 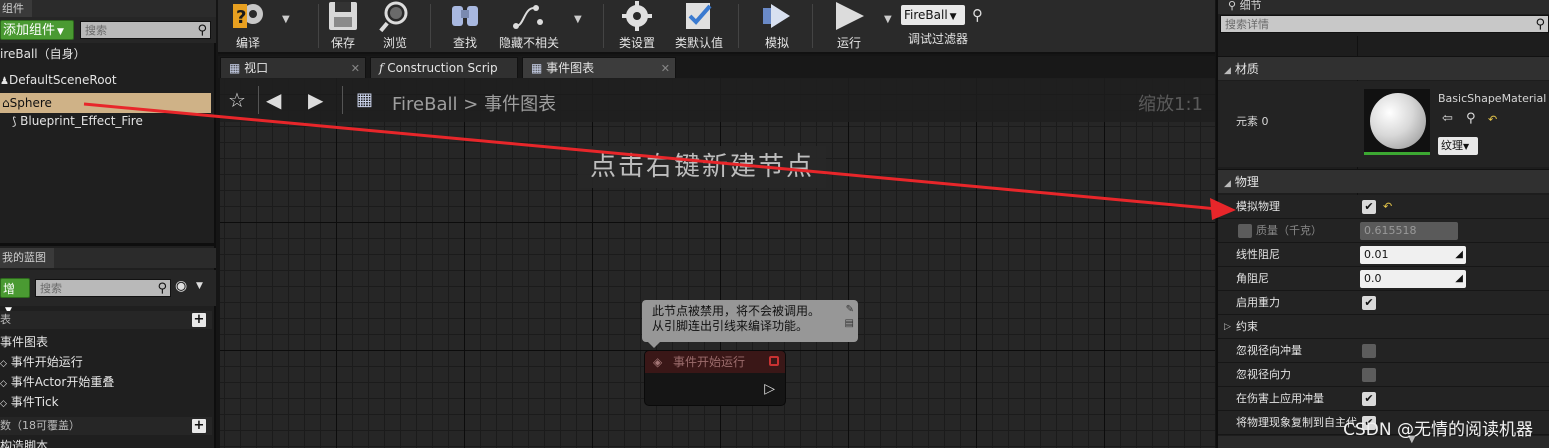 What do you see at coordinates (1369, 207) in the screenshot?
I see `simulate-physics-checkbox: ✔` at bounding box center [1369, 207].